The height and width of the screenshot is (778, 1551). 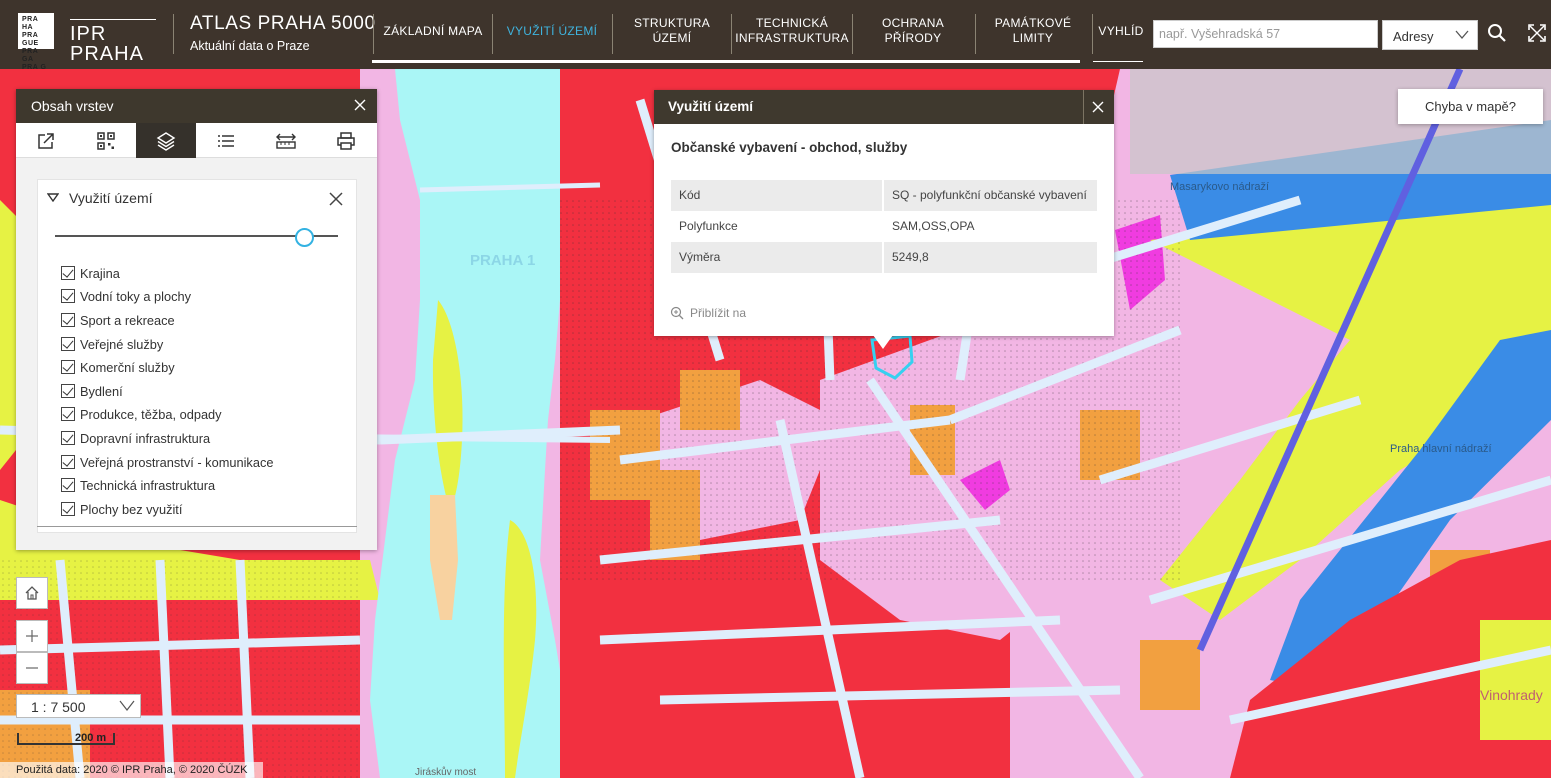 I want to click on layers-tool, so click(x=166, y=140).